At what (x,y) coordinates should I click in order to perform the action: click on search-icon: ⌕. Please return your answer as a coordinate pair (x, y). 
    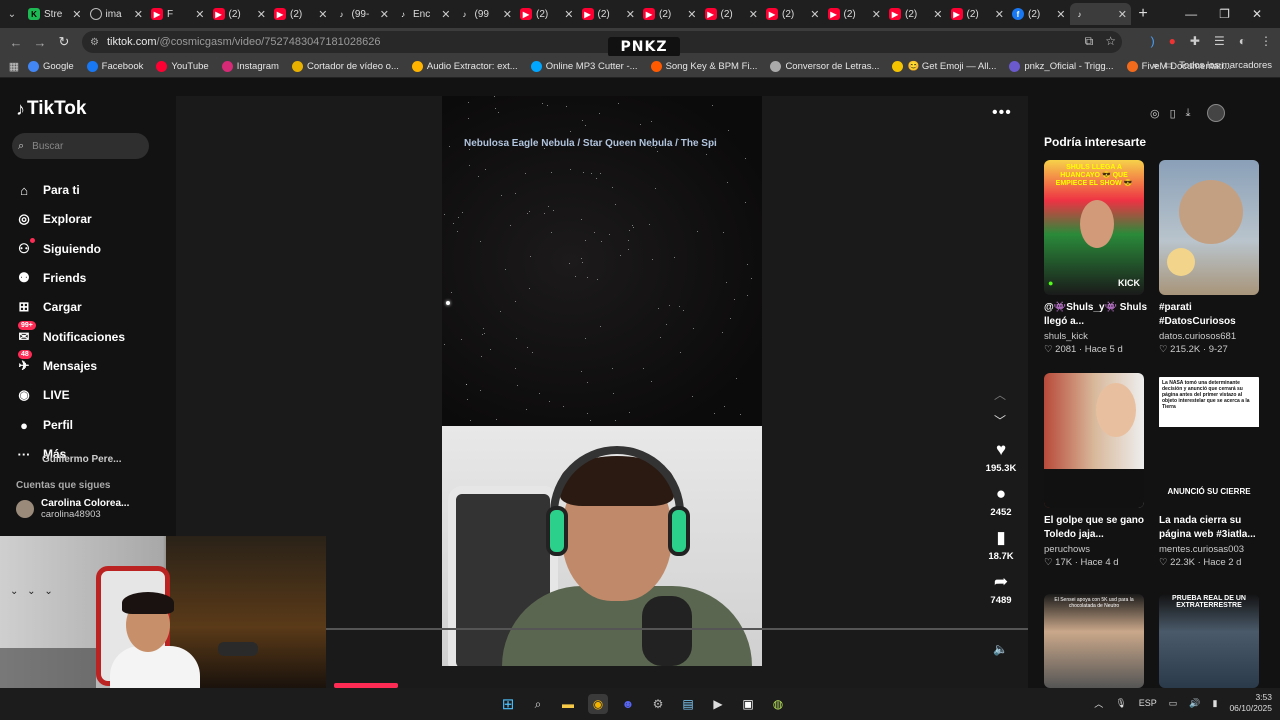
    Looking at the image, I should click on (538, 704).